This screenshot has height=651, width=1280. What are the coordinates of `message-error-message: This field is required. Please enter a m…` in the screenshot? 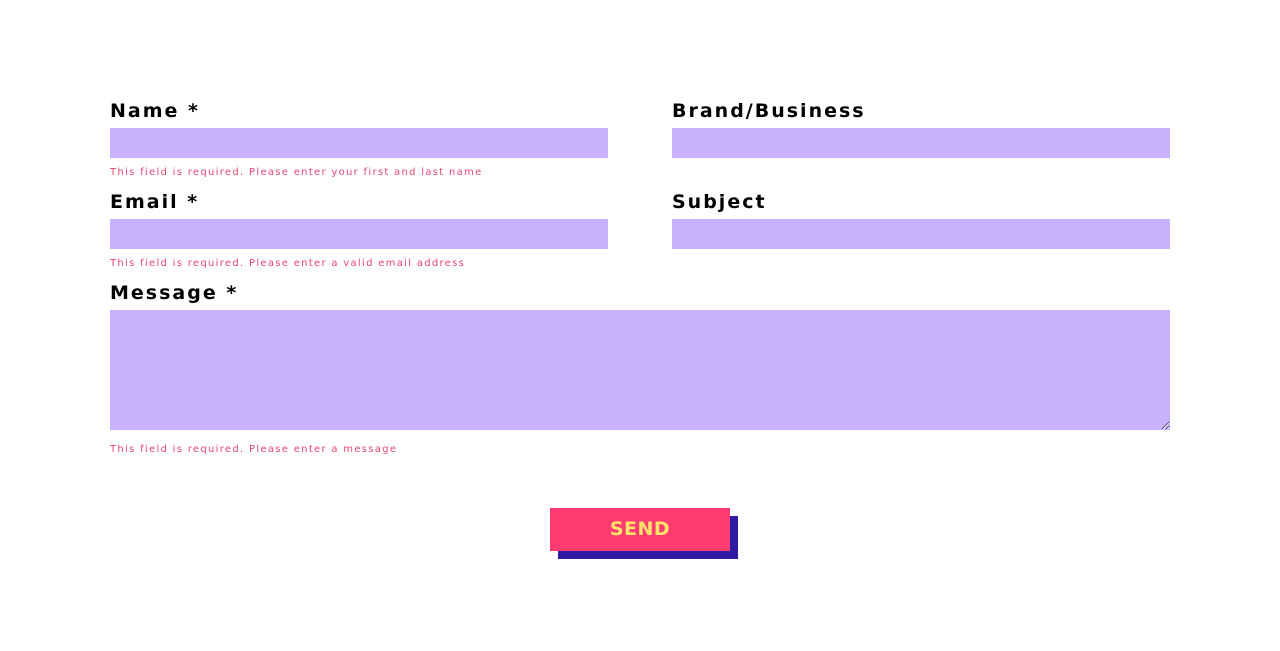 It's located at (254, 449).